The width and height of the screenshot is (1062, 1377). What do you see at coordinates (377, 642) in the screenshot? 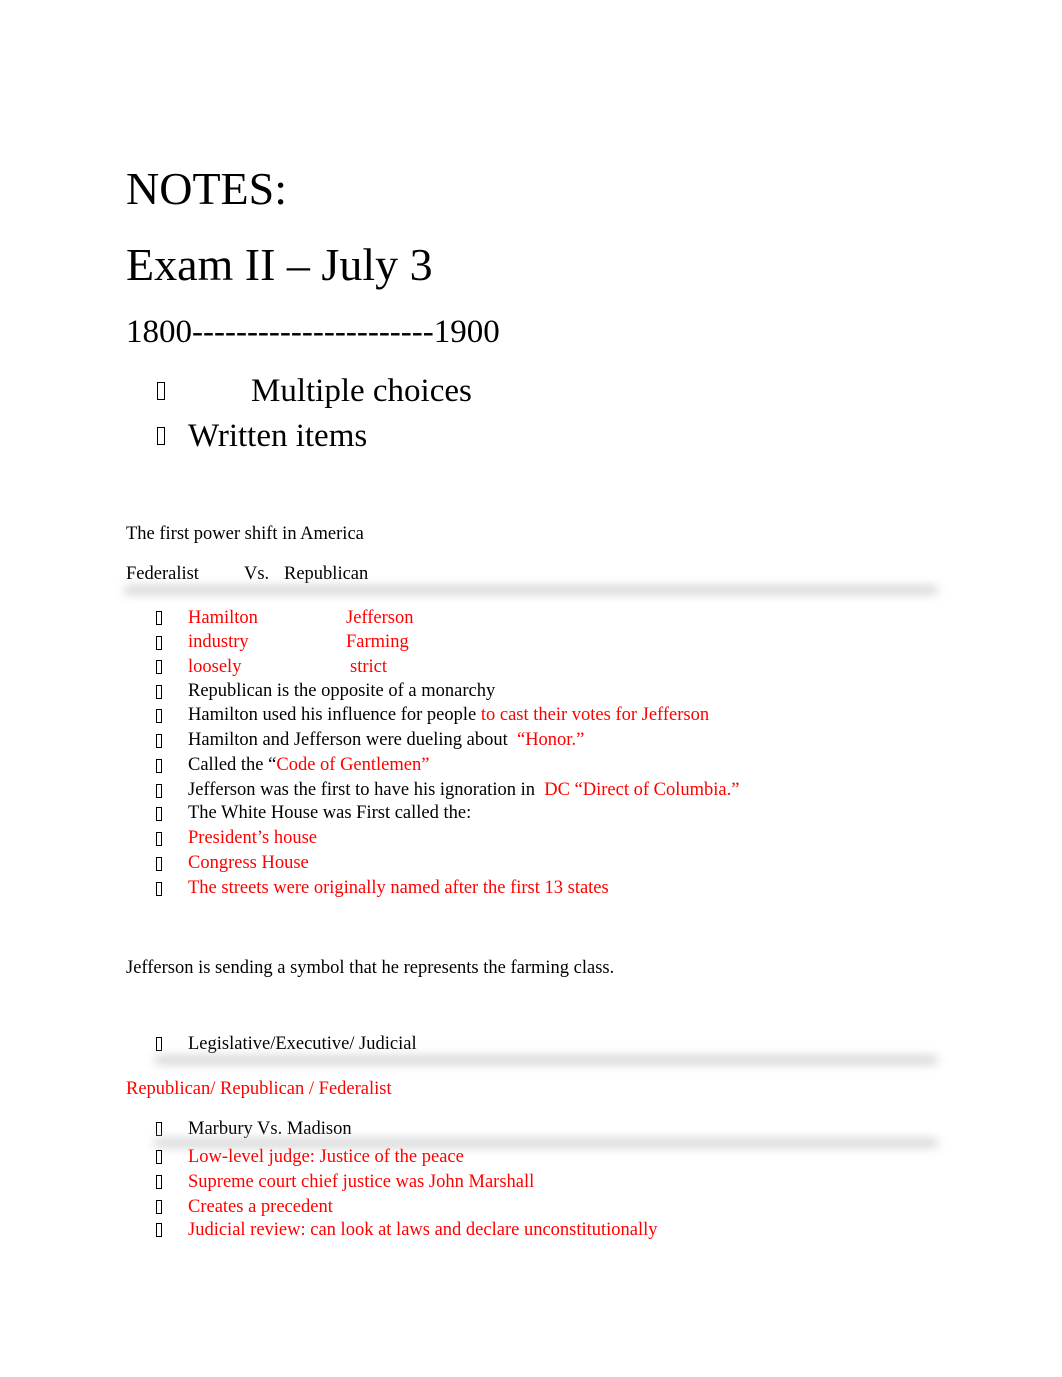
I see `comparison-right: Farming` at bounding box center [377, 642].